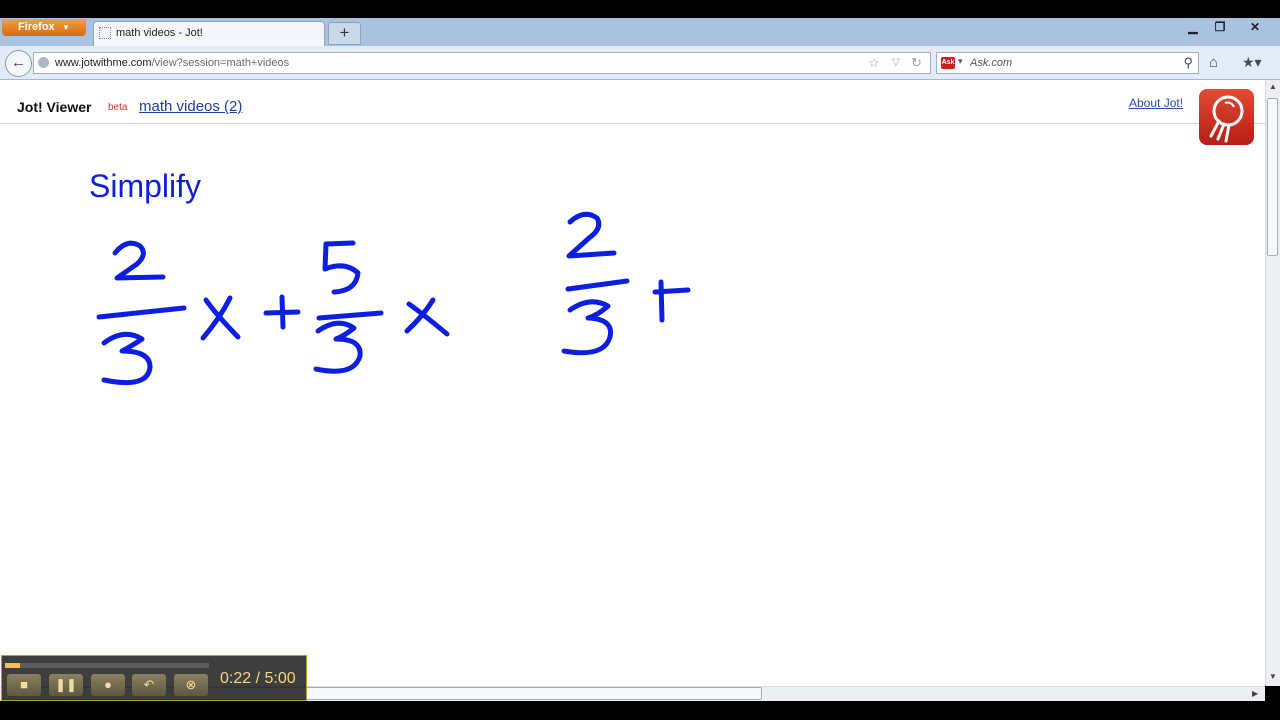 This screenshot has height=720, width=1280. I want to click on pause-button: ❚❚, so click(66, 685).